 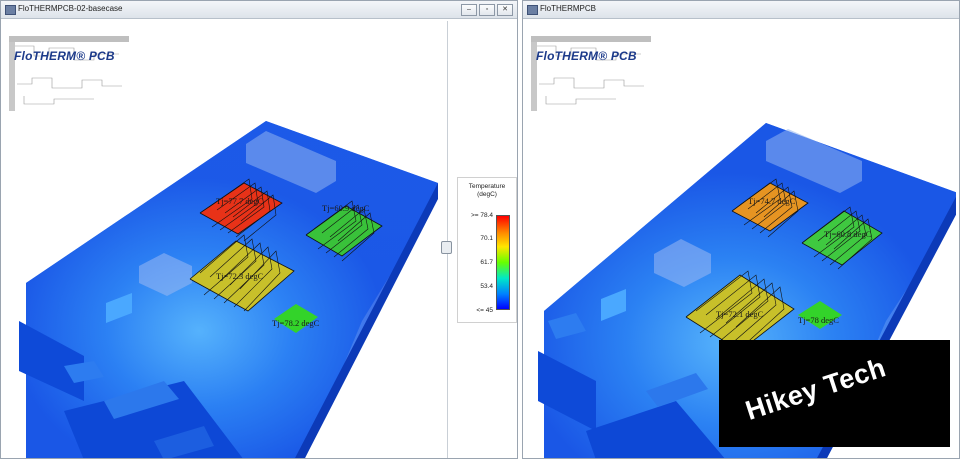 I want to click on splitter-handle, so click(x=446, y=247).